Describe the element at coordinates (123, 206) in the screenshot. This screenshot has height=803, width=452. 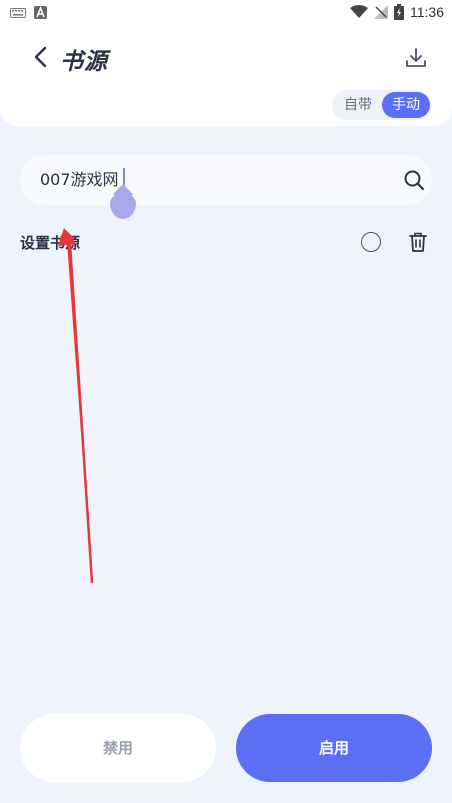
I see `caret-handle` at that location.